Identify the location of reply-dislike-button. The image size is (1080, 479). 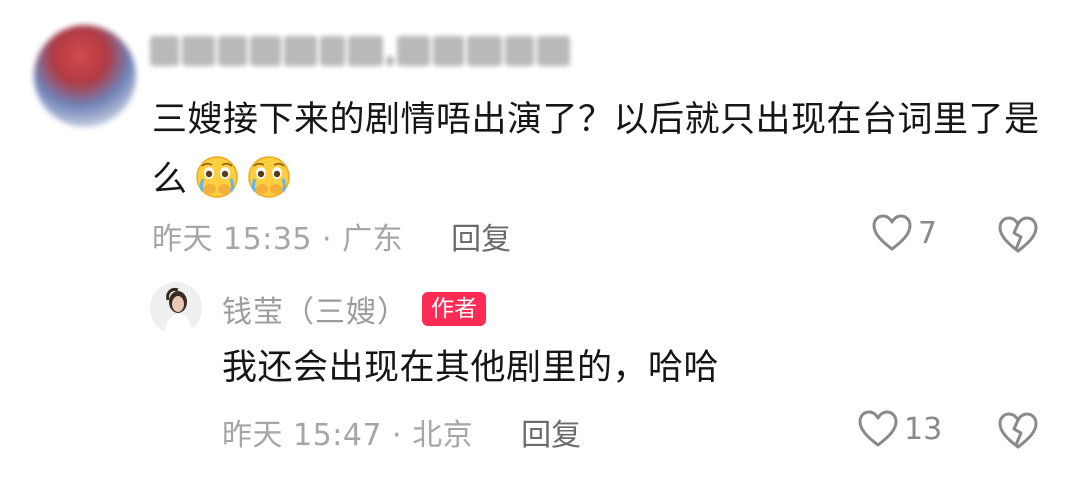
(1018, 433).